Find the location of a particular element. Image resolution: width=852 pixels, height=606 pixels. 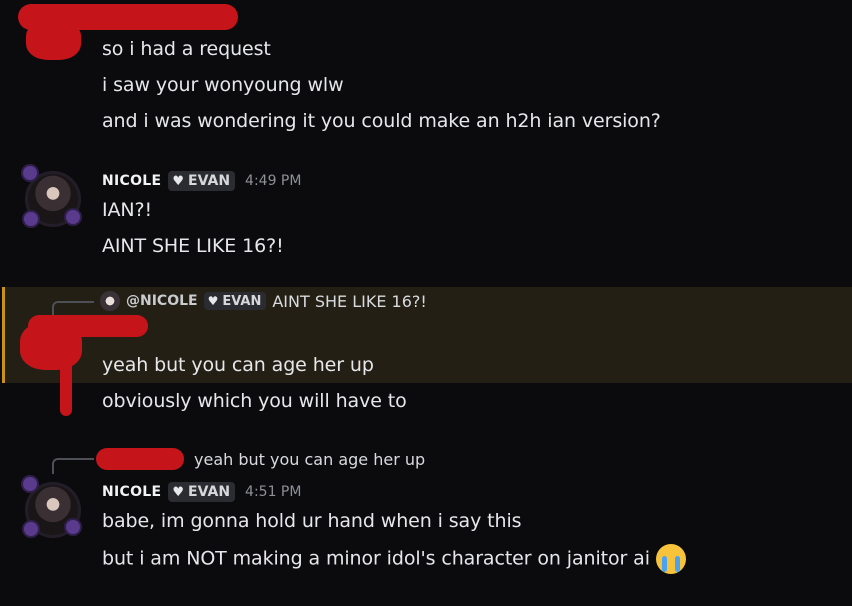

message-line: obviously which you will have to is located at coordinates (254, 401).